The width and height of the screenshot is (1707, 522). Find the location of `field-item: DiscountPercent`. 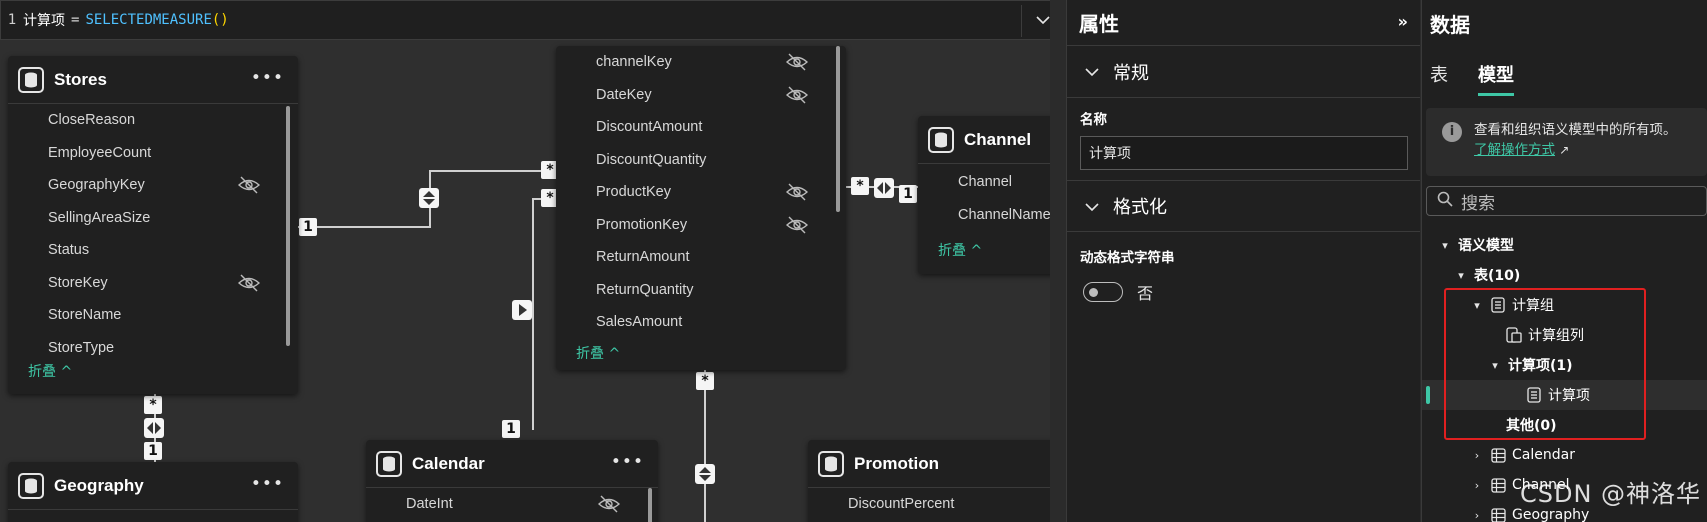

field-item: DiscountPercent is located at coordinates (929, 504).